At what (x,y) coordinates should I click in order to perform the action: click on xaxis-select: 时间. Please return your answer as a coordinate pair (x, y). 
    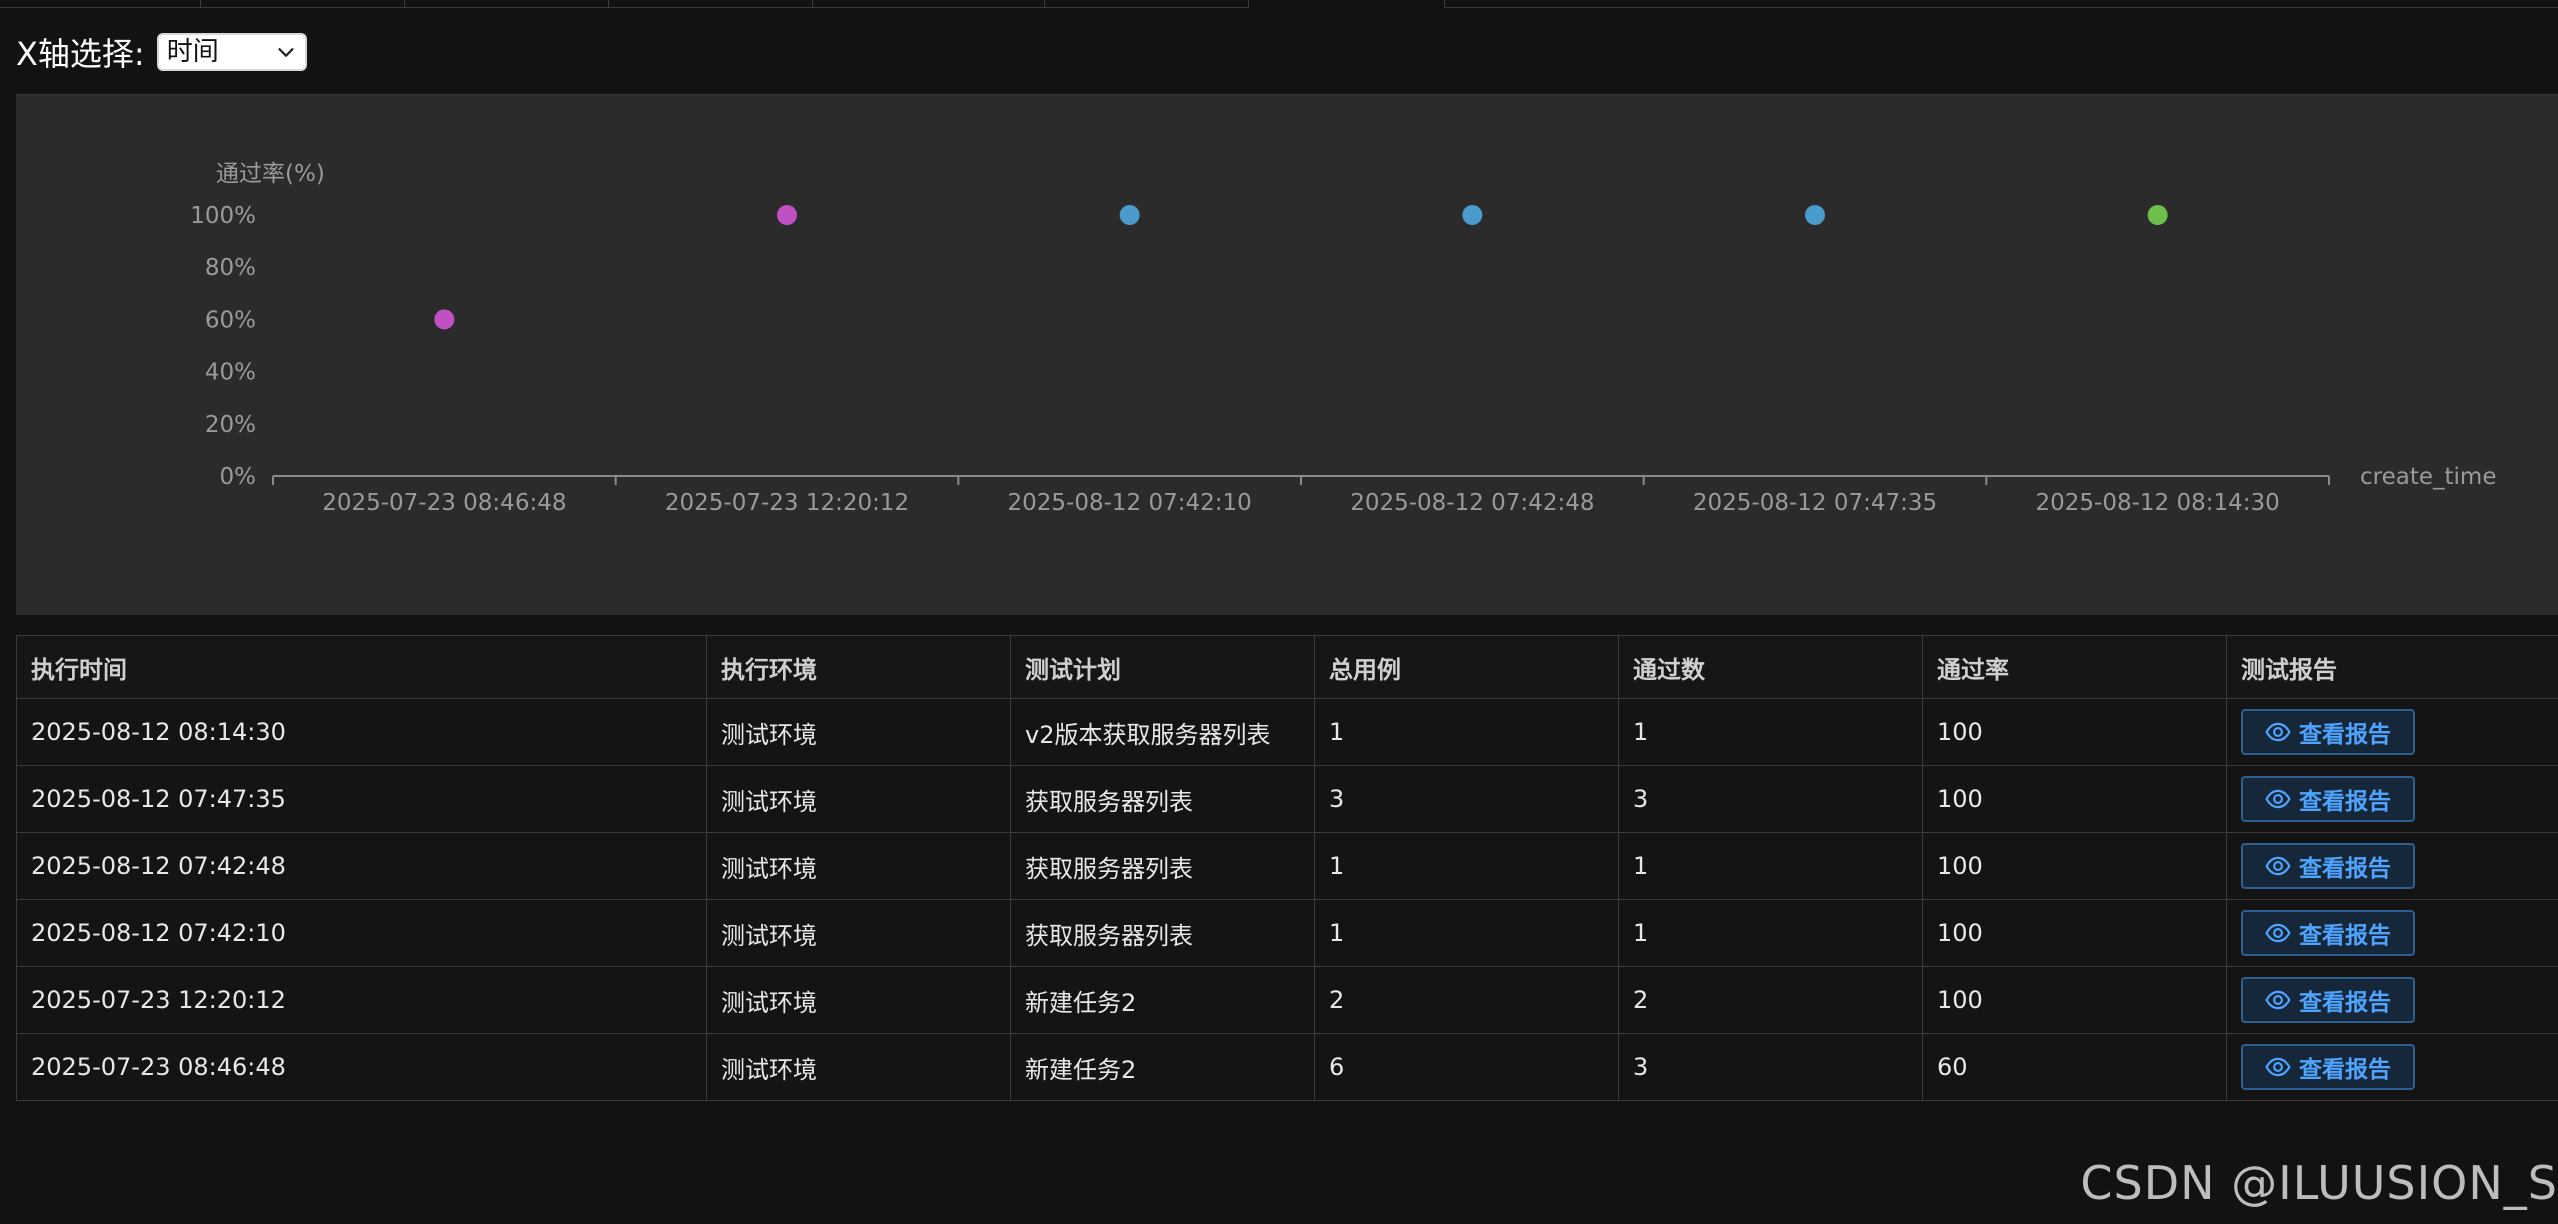
    Looking at the image, I should click on (231, 52).